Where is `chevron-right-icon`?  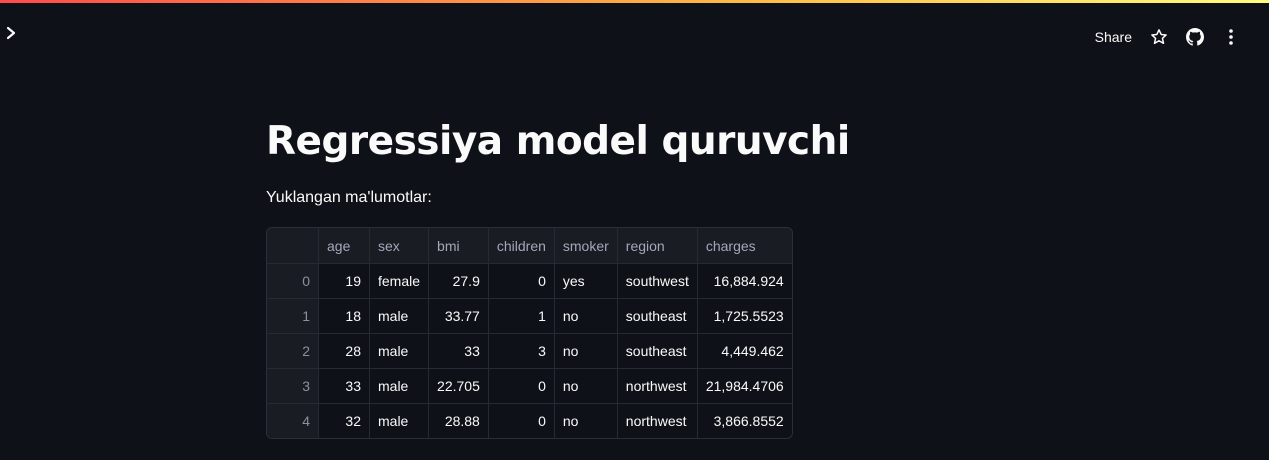 chevron-right-icon is located at coordinates (11, 35).